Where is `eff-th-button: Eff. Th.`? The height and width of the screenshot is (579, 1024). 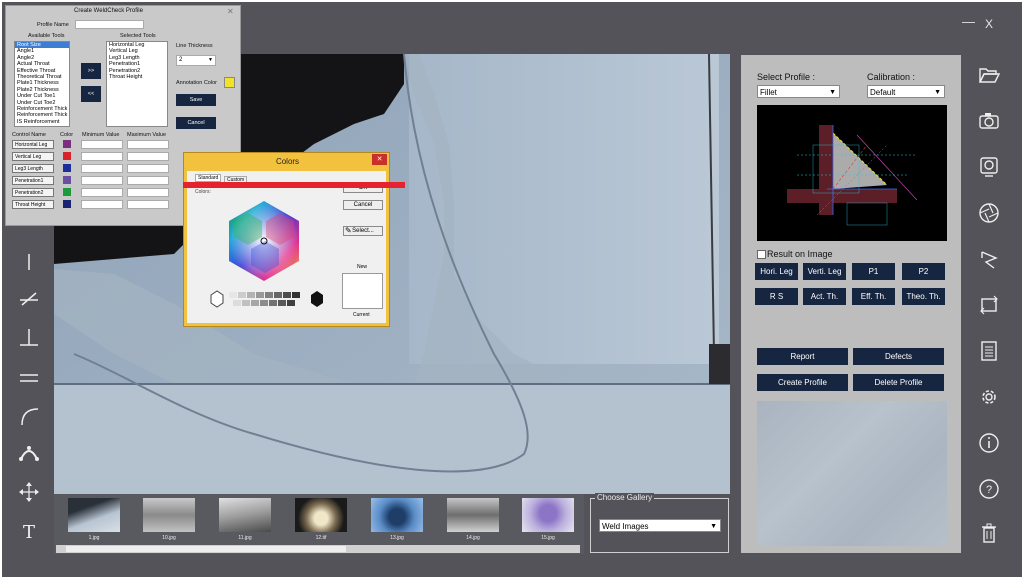 eff-th-button: Eff. Th. is located at coordinates (873, 296).